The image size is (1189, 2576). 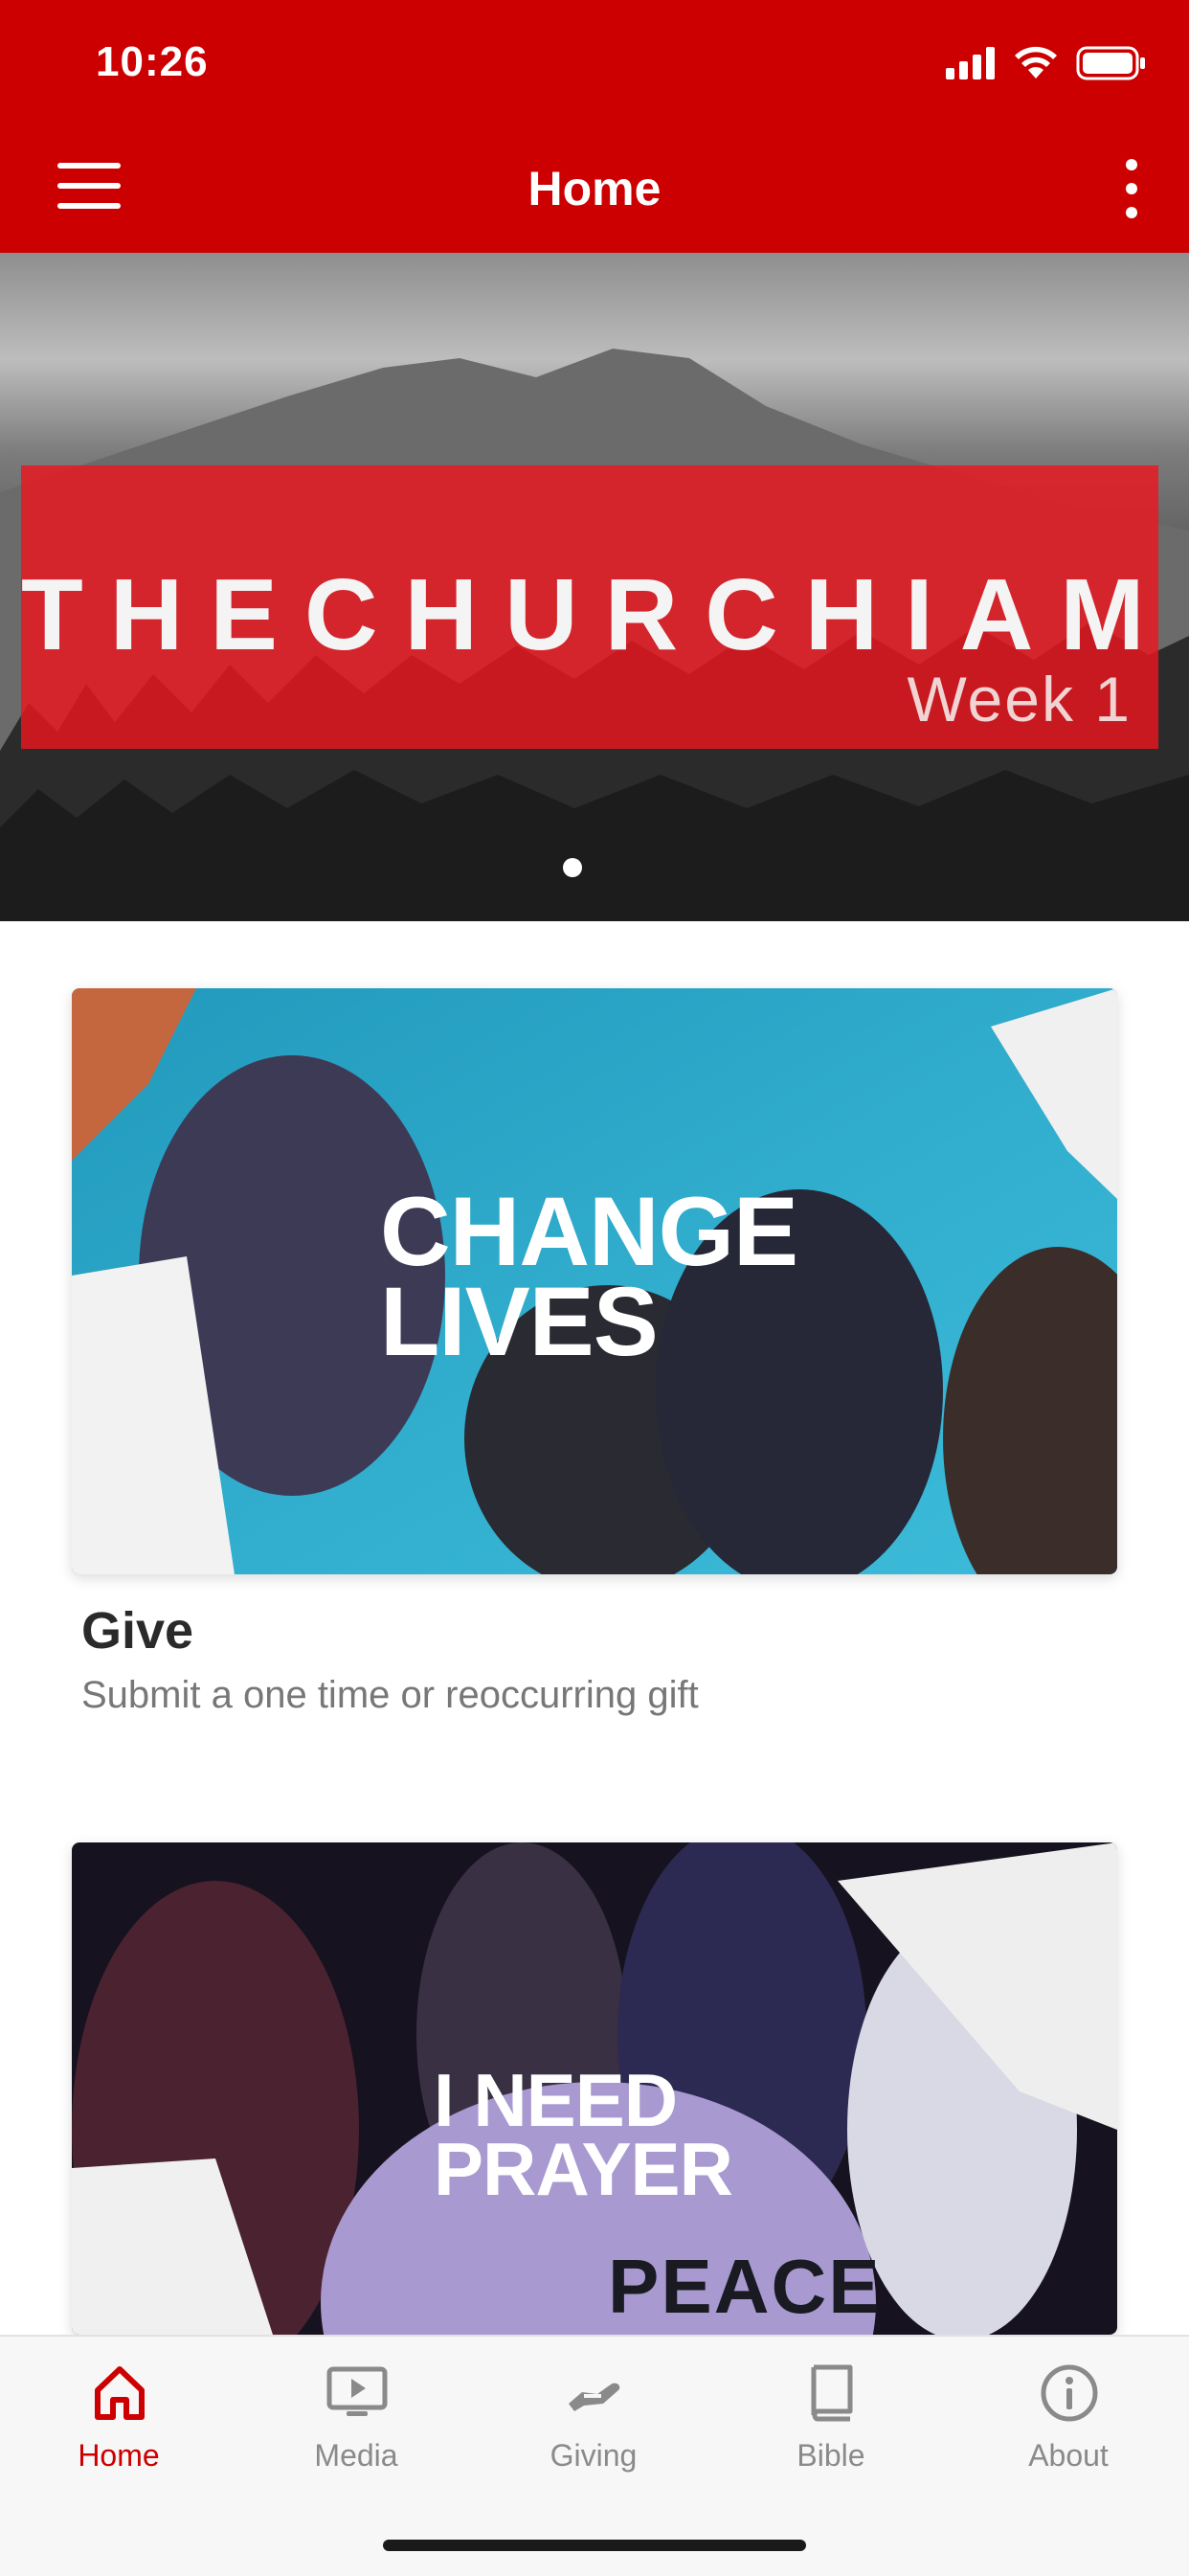 I want to click on book-icon, so click(x=832, y=2393).